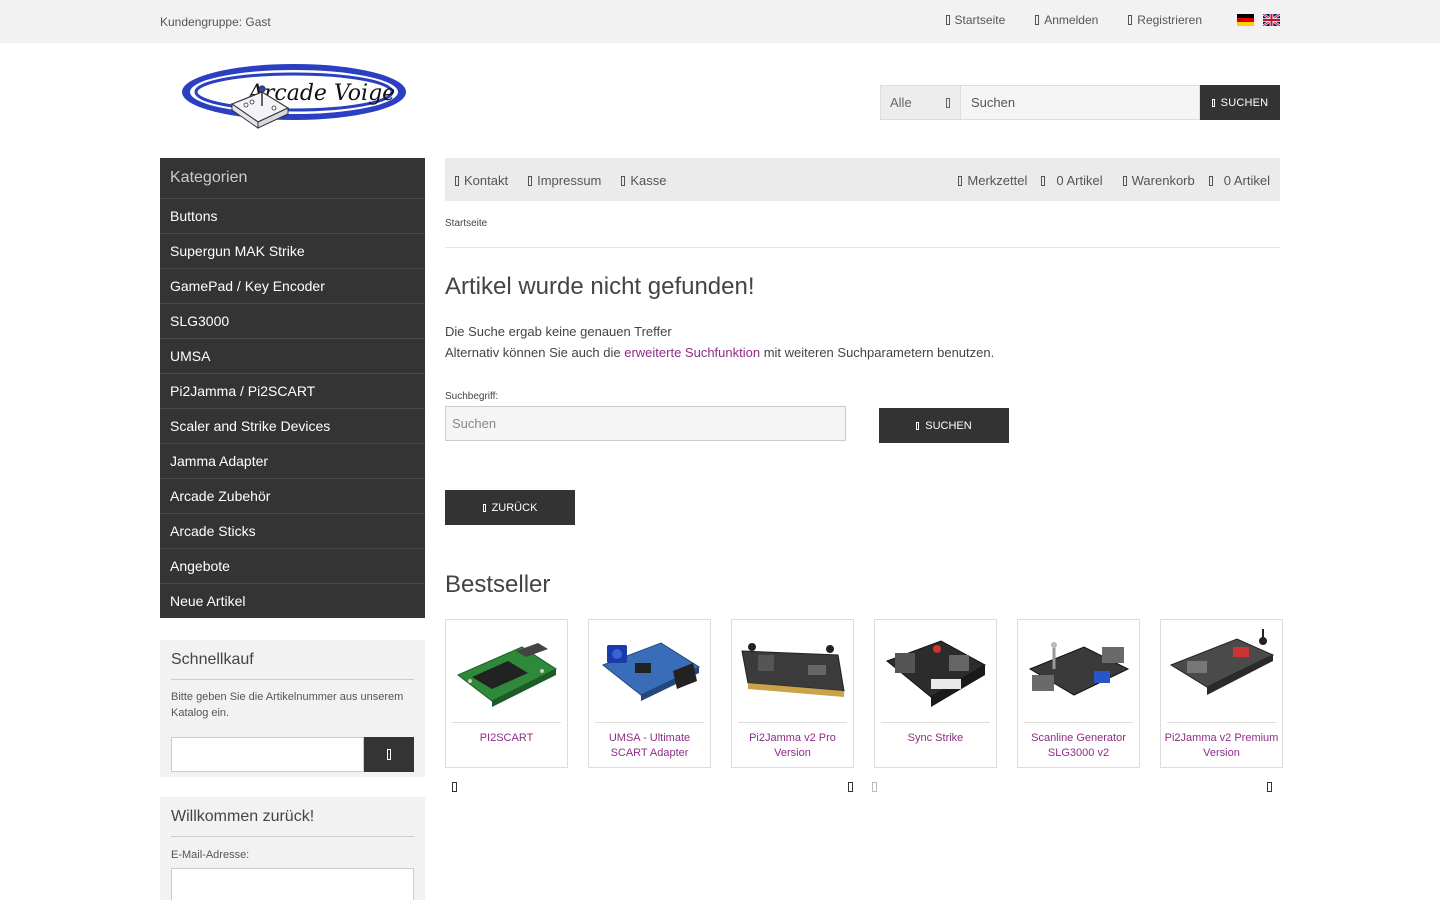 The image size is (1440, 900). Describe the element at coordinates (530, 180) in the screenshot. I see `info-icon` at that location.